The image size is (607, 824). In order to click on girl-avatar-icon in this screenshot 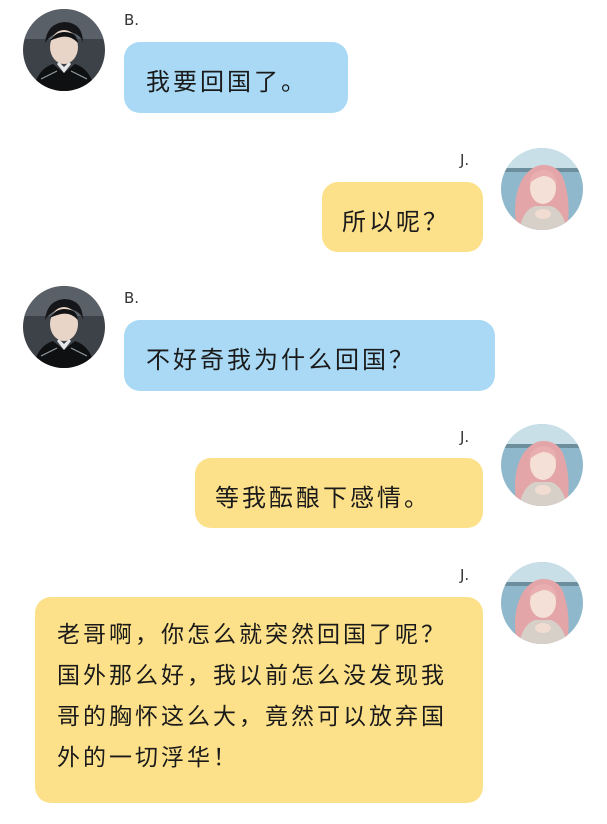, I will do `click(542, 603)`.